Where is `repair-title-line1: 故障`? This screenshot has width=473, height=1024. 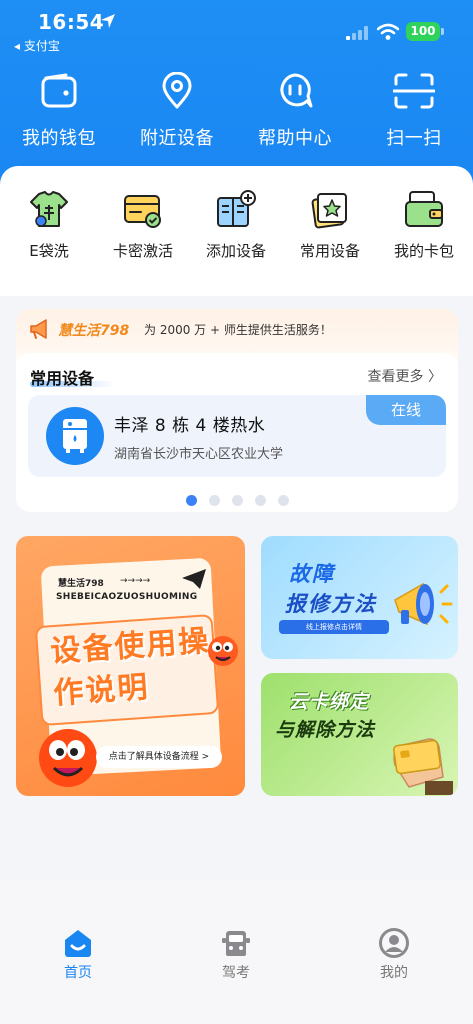 repair-title-line1: 故障 is located at coordinates (312, 574).